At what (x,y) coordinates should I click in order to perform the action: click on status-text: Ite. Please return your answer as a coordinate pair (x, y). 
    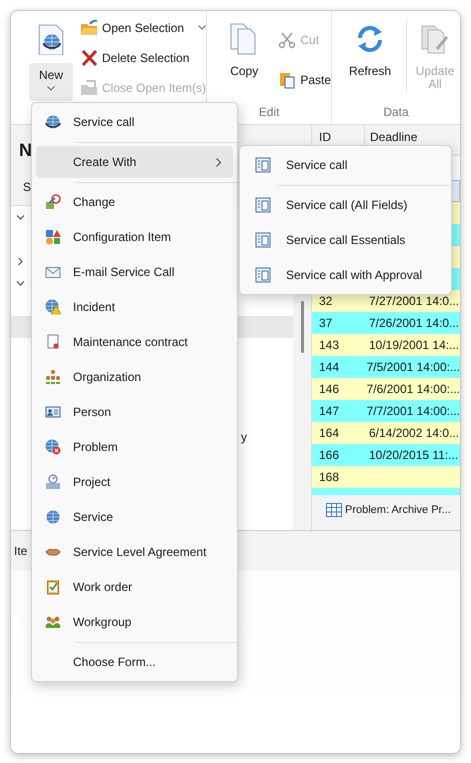
    Looking at the image, I should click on (21, 551).